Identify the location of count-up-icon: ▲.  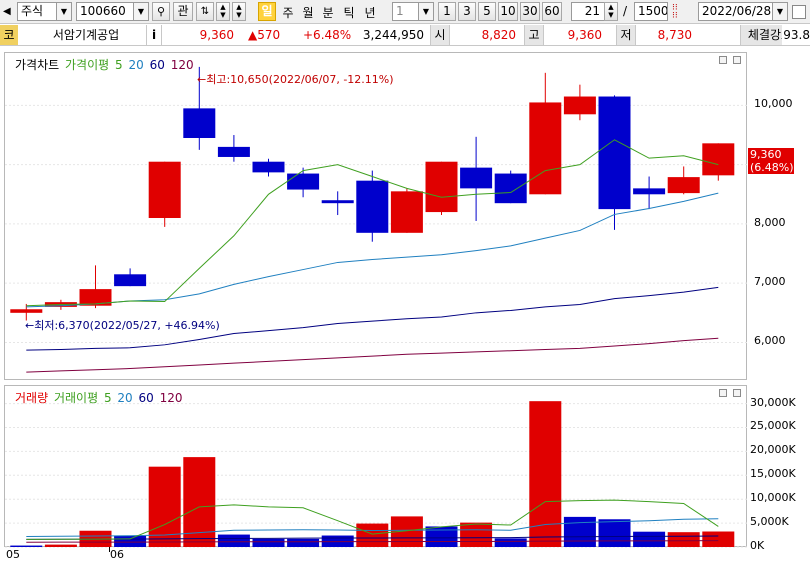
(611, 7).